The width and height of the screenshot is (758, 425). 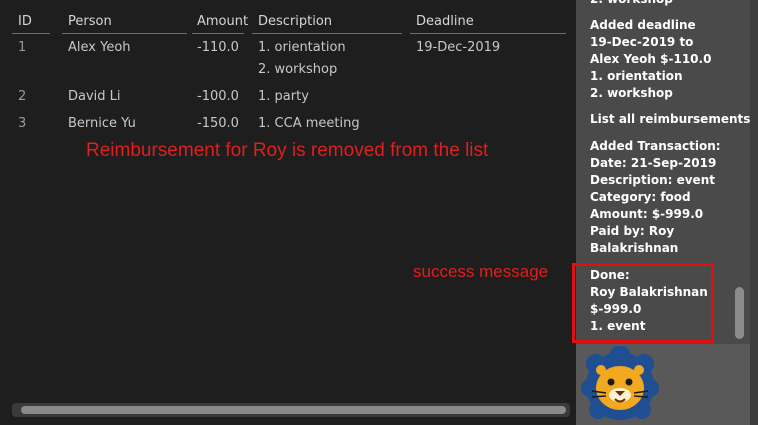 What do you see at coordinates (309, 123) in the screenshot?
I see `row-3-description-line-1: 1. CCA meeting` at bounding box center [309, 123].